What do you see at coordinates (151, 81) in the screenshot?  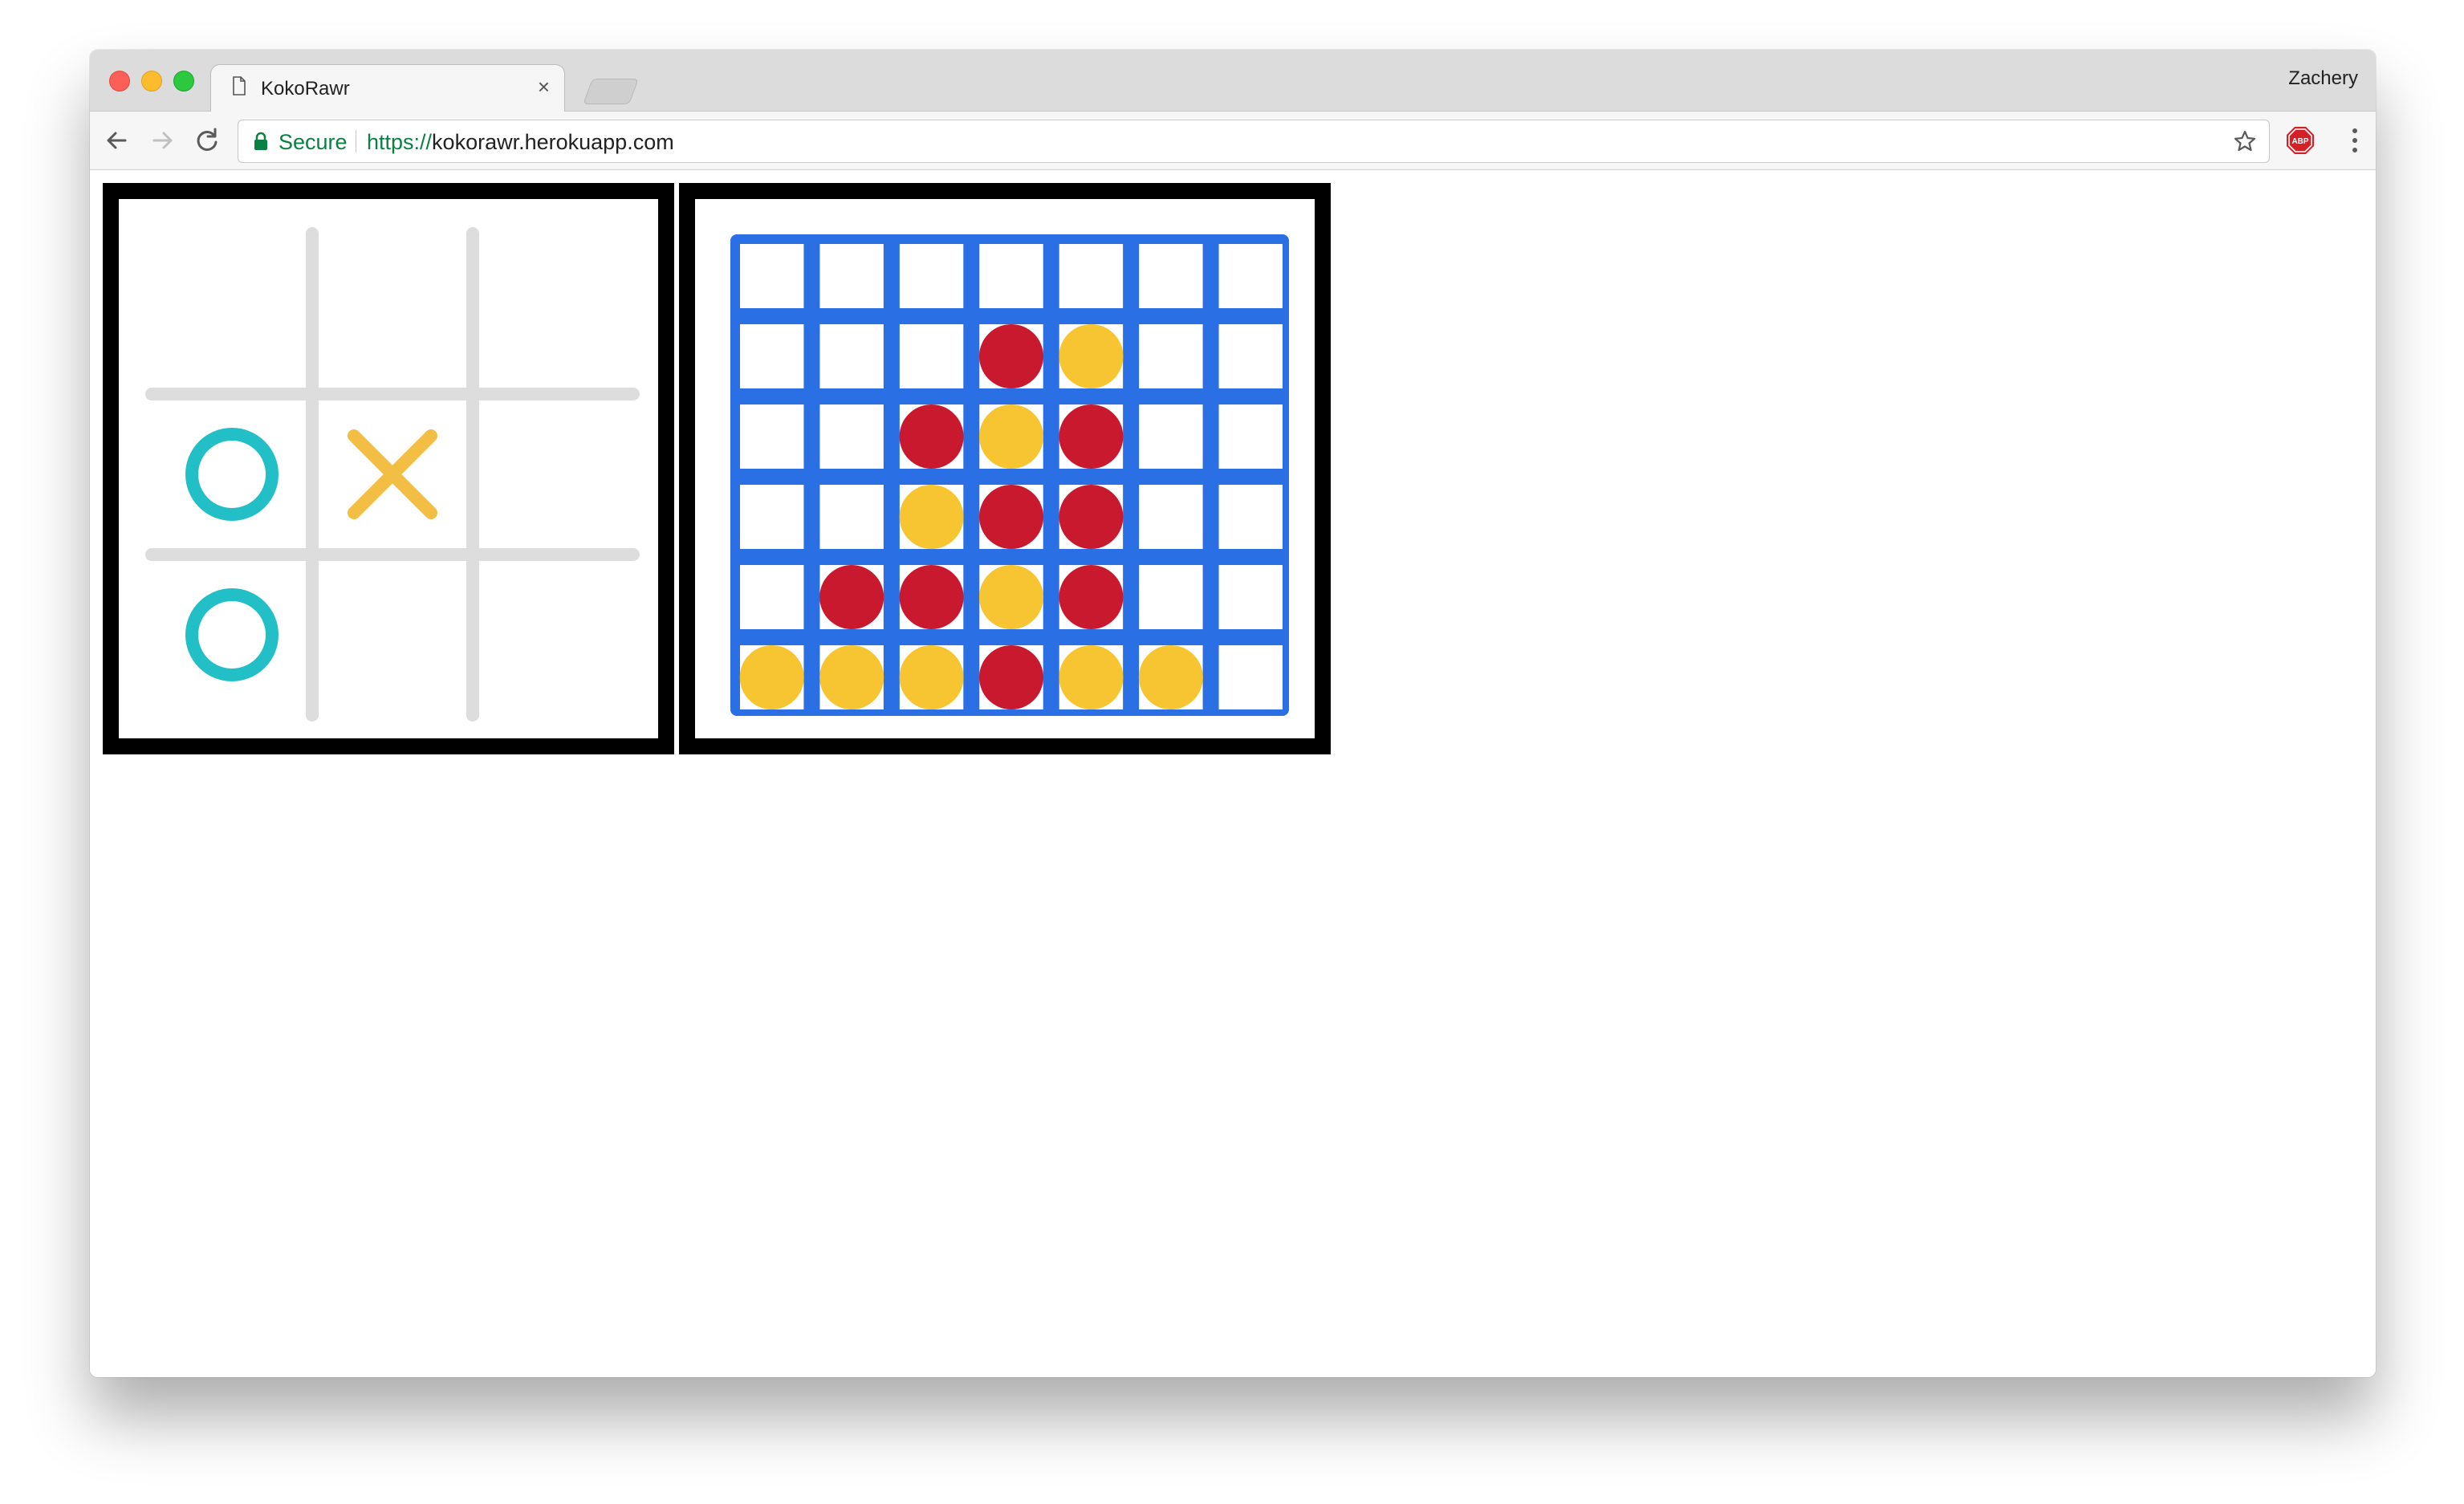 I see `minimize-window-button` at bounding box center [151, 81].